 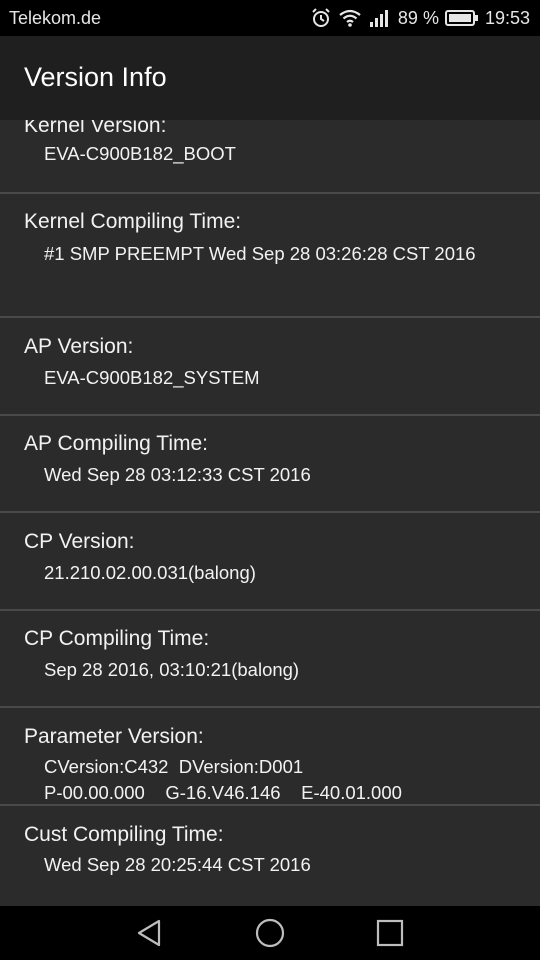 What do you see at coordinates (150, 933) in the screenshot?
I see `back-icon` at bounding box center [150, 933].